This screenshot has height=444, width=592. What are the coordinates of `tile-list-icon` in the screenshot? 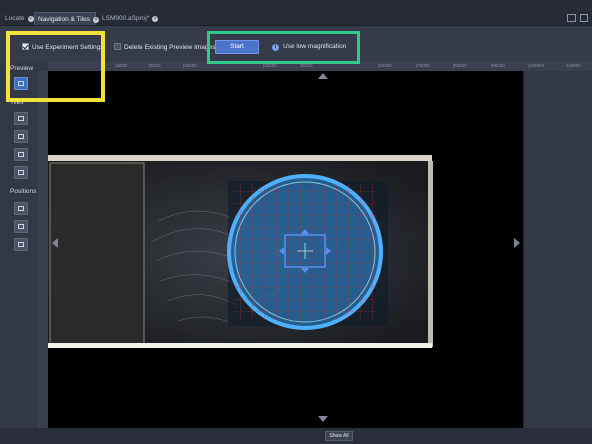 It's located at (21, 172).